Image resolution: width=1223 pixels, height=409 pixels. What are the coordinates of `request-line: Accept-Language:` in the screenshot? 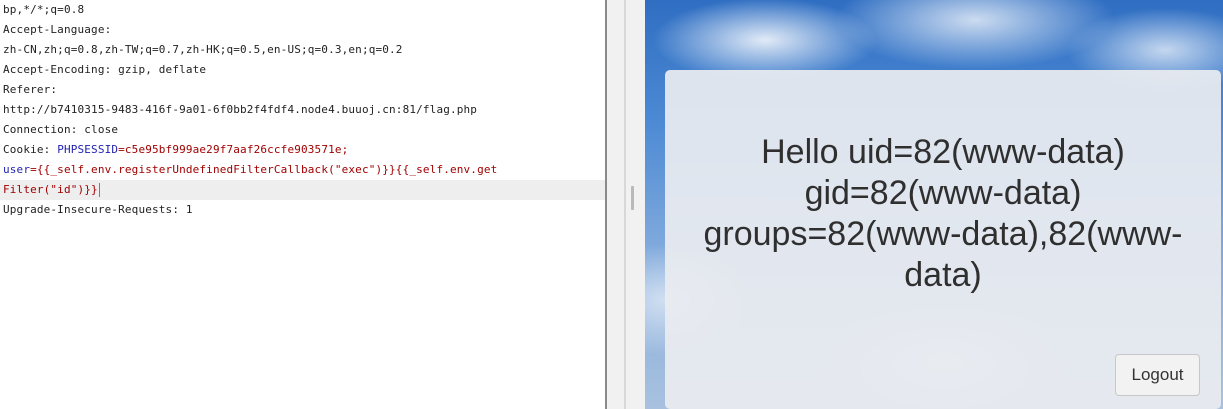 It's located at (57, 29).